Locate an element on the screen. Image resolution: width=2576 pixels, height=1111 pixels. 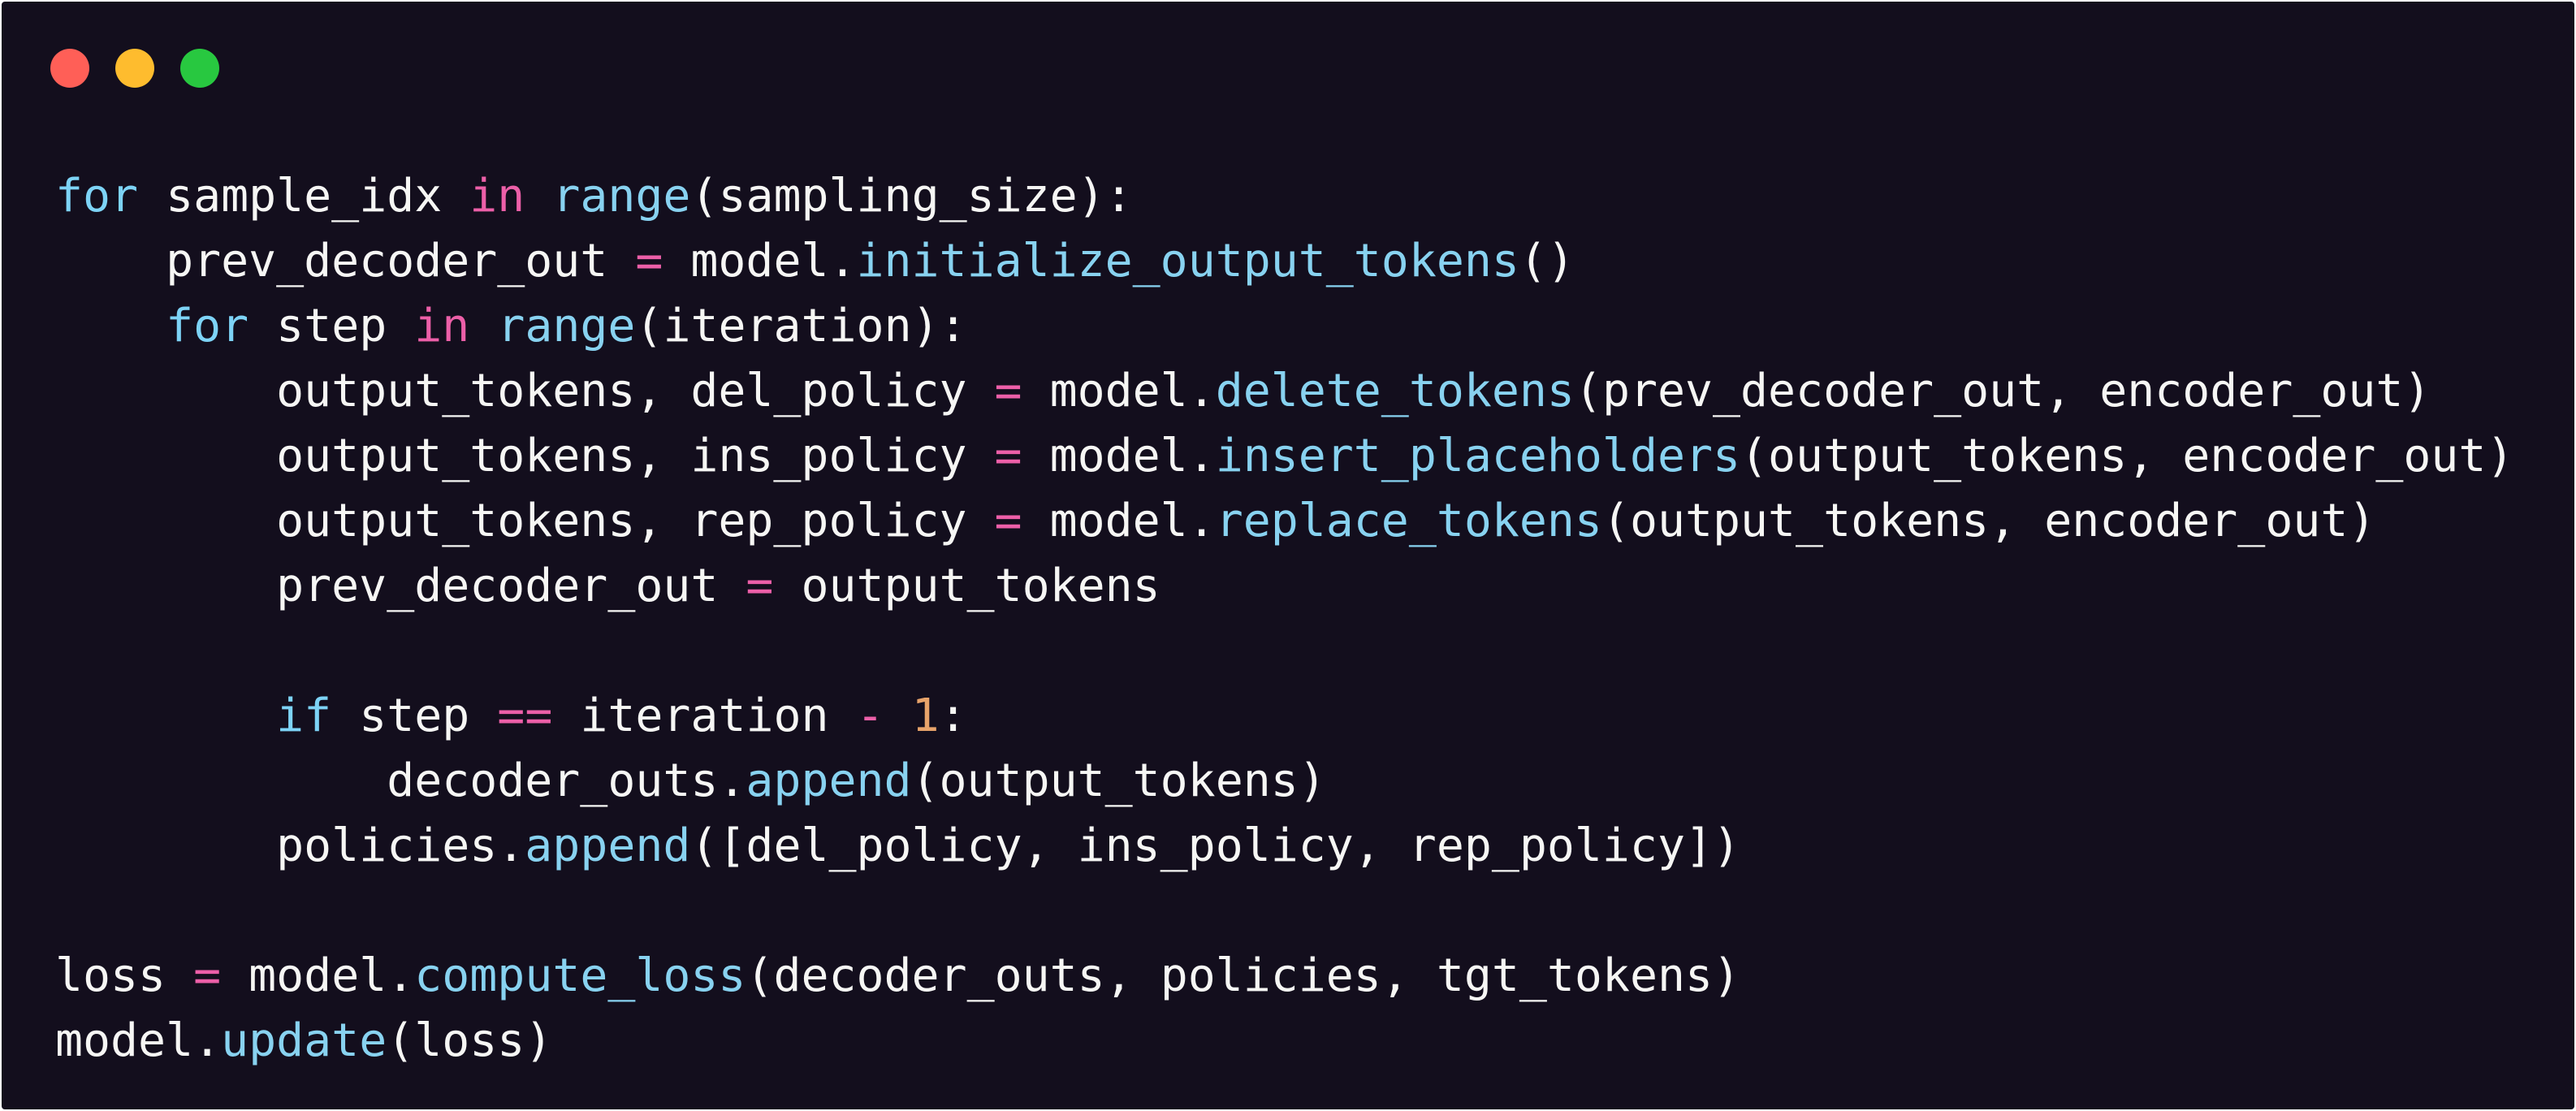
code-line: for sample_idx in range(sampling_size): is located at coordinates (1284, 196).